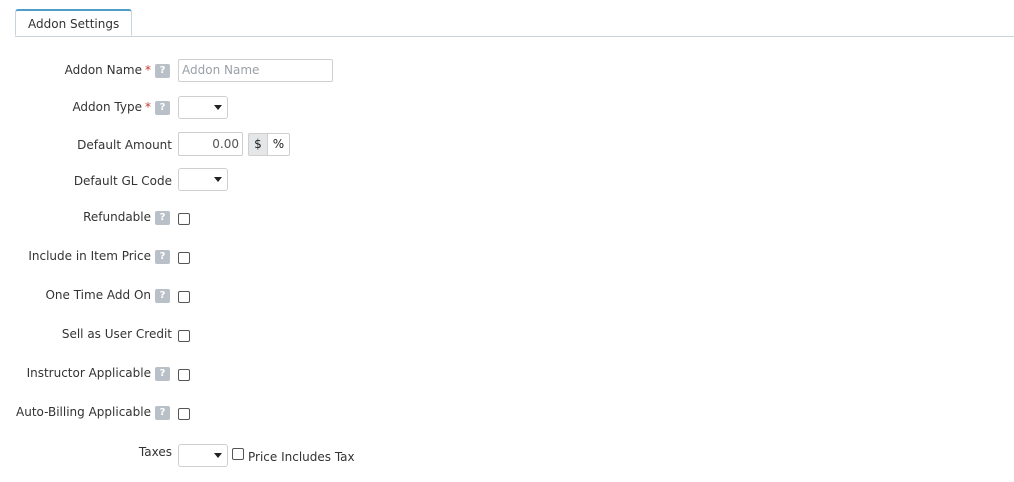  Describe the element at coordinates (507, 180) in the screenshot. I see `row-default-gl-code: Default GL Code` at that location.